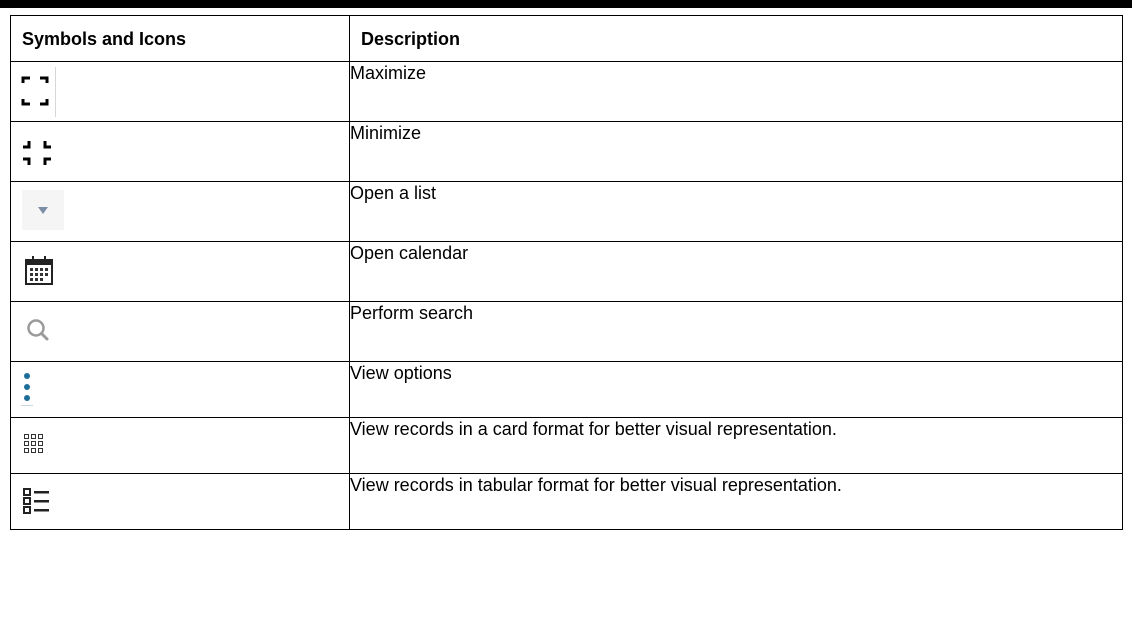 This screenshot has width=1132, height=636. I want to click on table-row: Minimize, so click(566, 151).